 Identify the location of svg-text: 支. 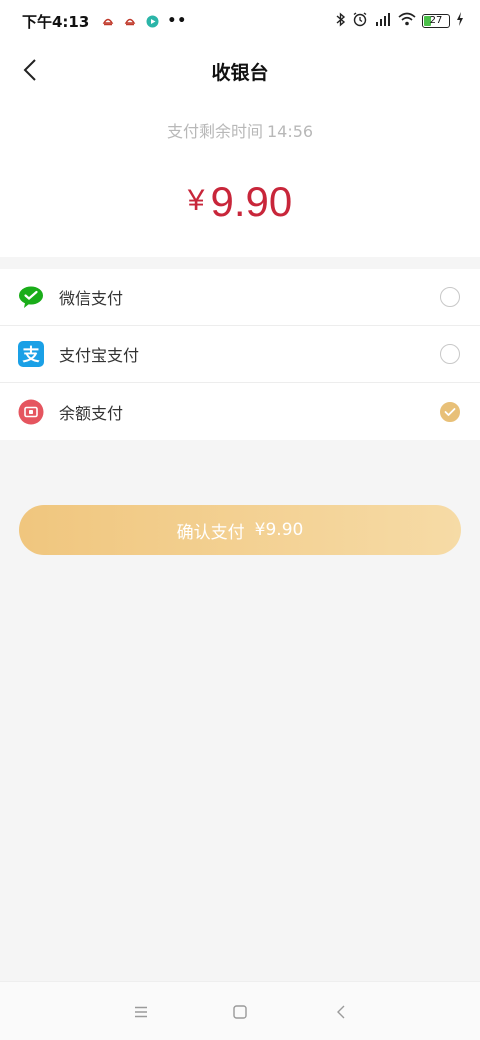
(32, 355).